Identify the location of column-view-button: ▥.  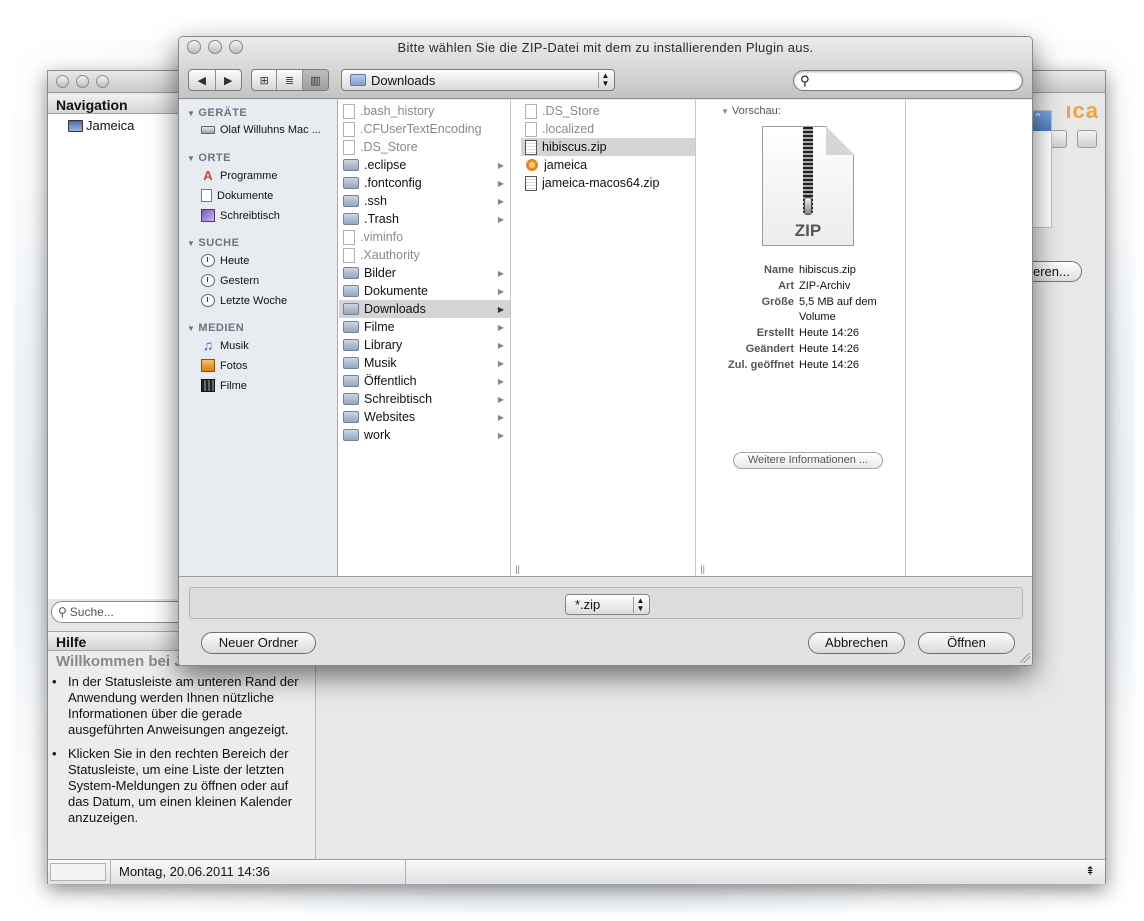
(315, 80).